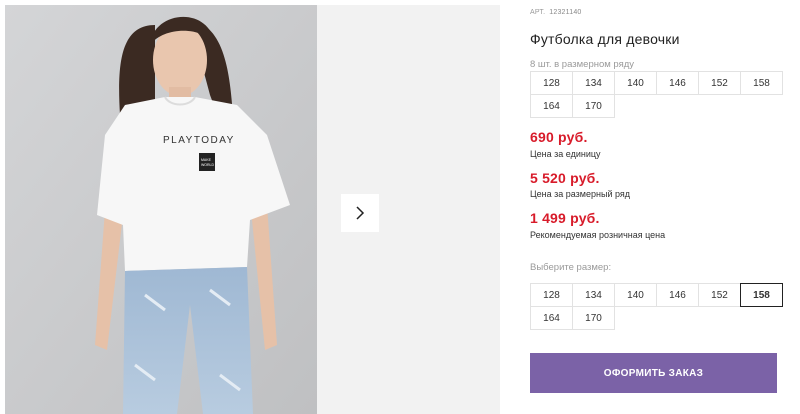 This screenshot has width=800, height=414. I want to click on pack-size-cell: 158, so click(761, 83).